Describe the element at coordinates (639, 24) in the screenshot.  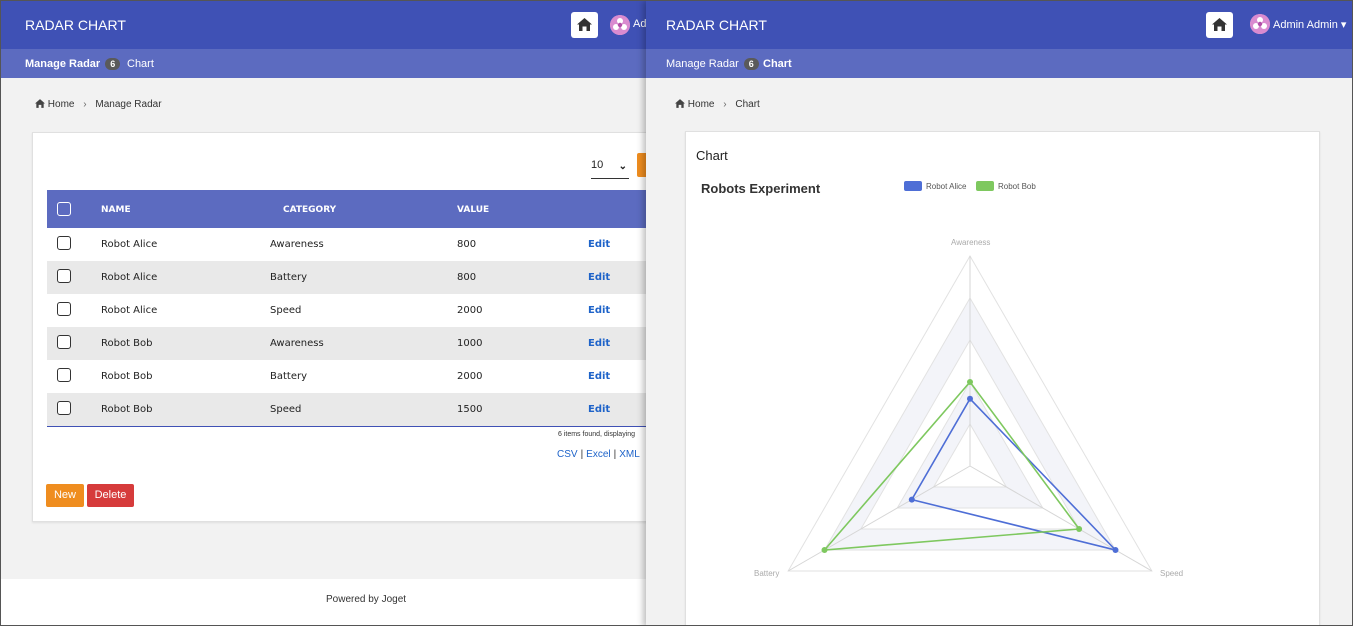
I see `admin-name-truncated: Ad` at that location.